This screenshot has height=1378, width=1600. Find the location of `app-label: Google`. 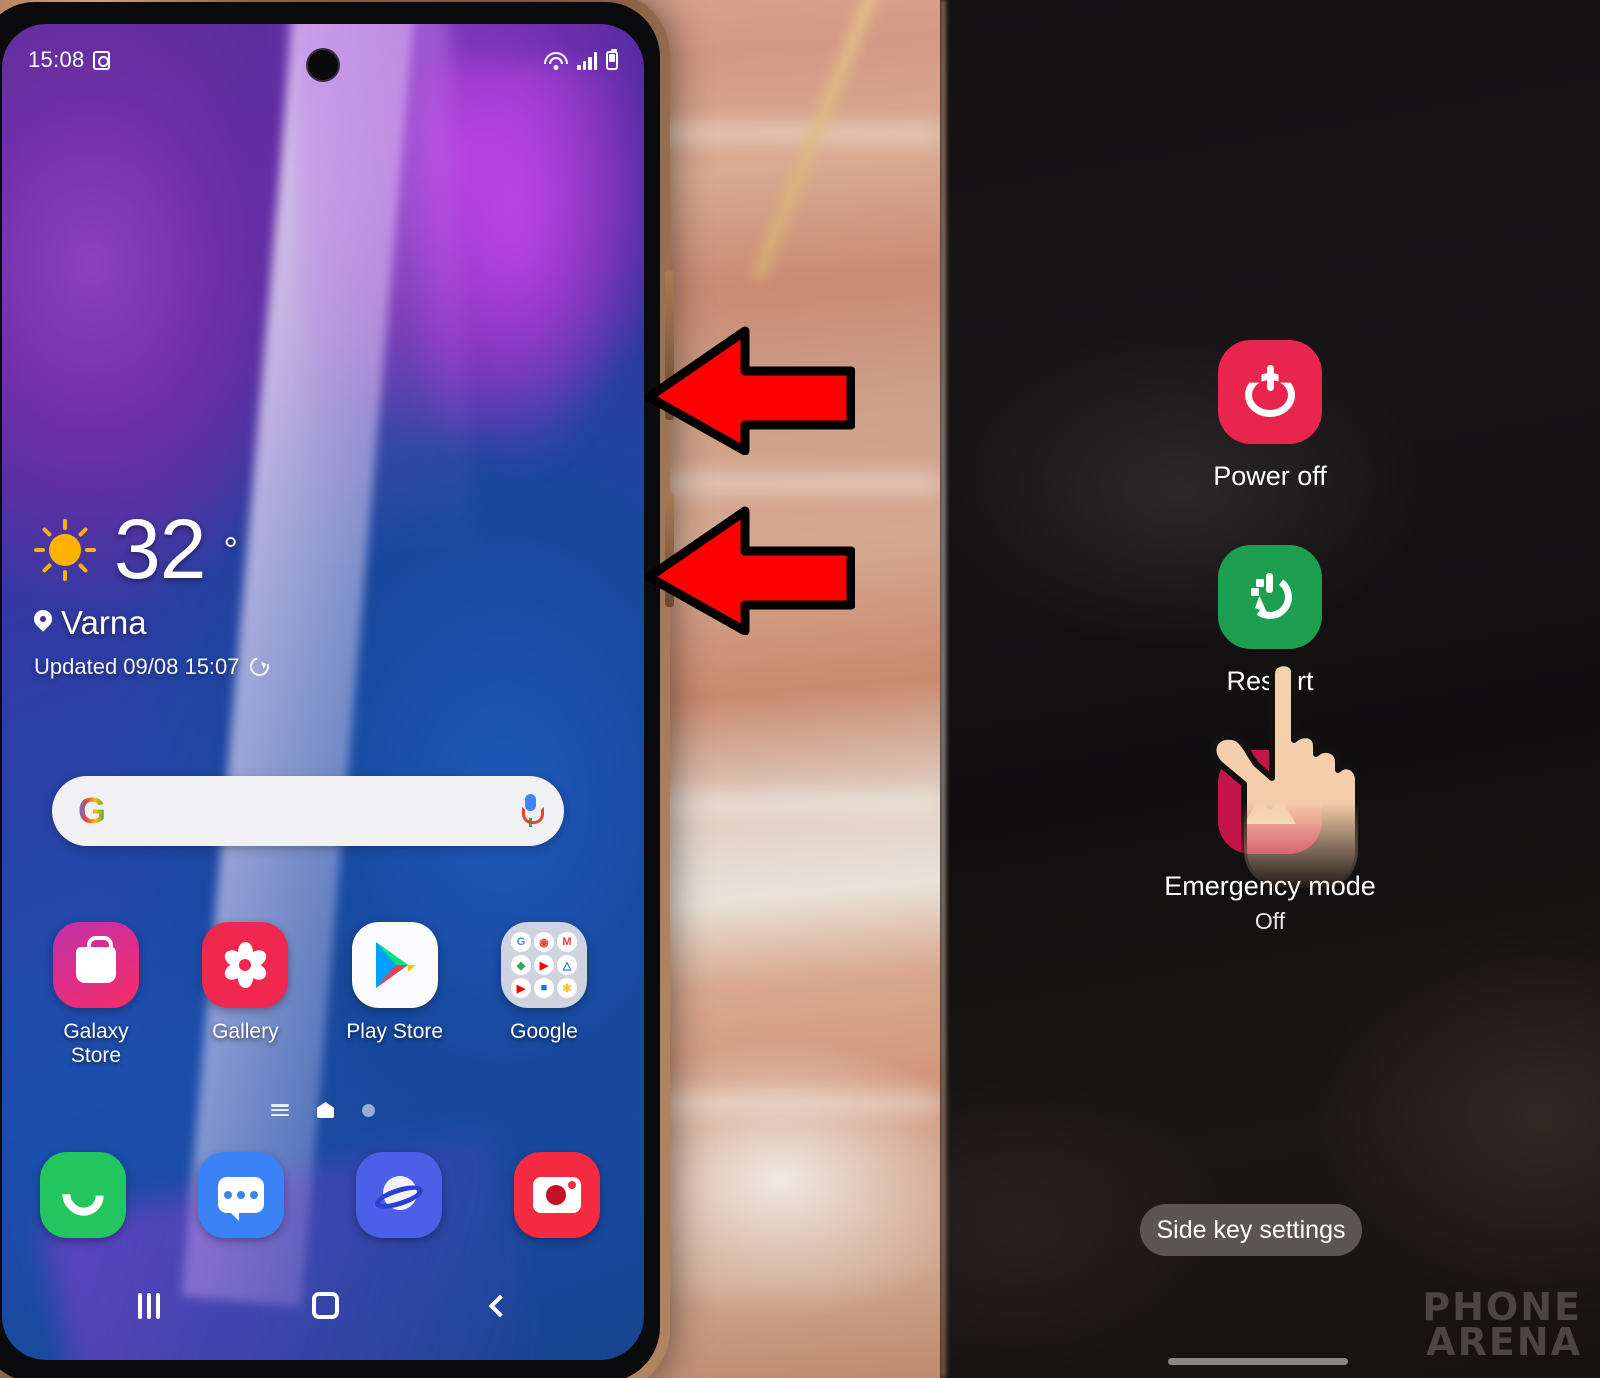

app-label: Google is located at coordinates (544, 1031).